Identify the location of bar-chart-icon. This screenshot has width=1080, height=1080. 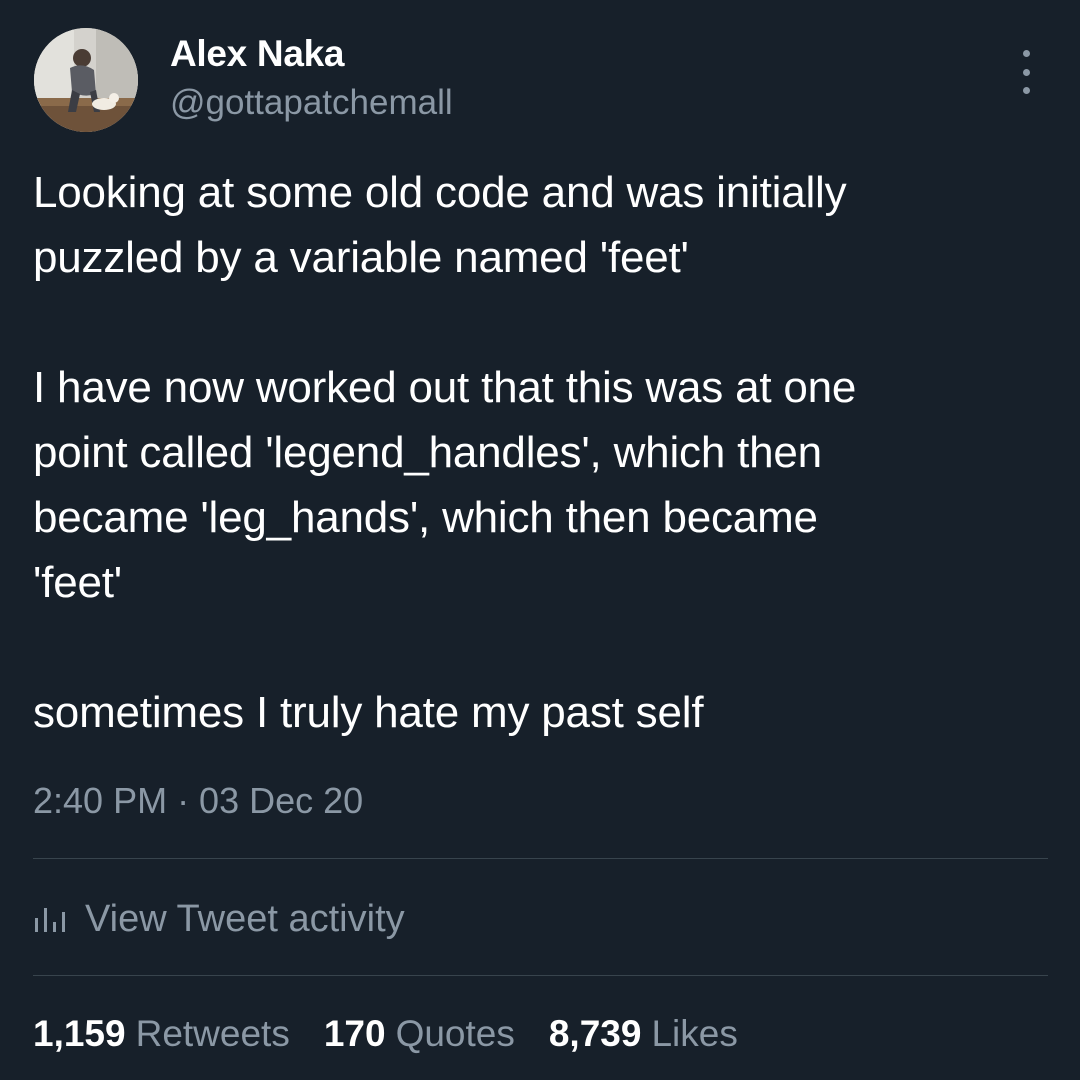
(50, 920).